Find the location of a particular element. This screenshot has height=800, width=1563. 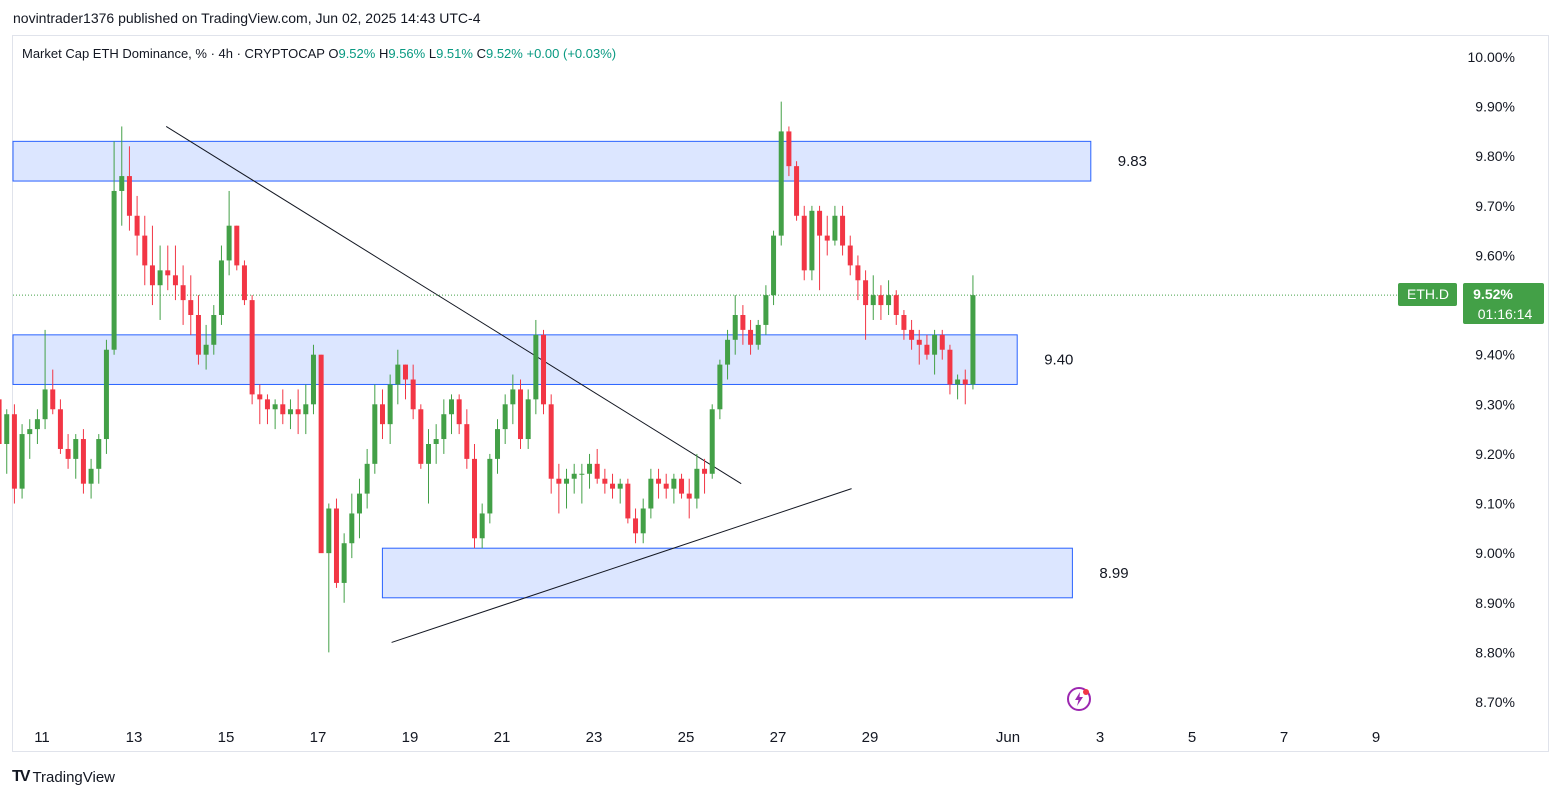

tradingview-logo: TV TradingView is located at coordinates (63, 777).